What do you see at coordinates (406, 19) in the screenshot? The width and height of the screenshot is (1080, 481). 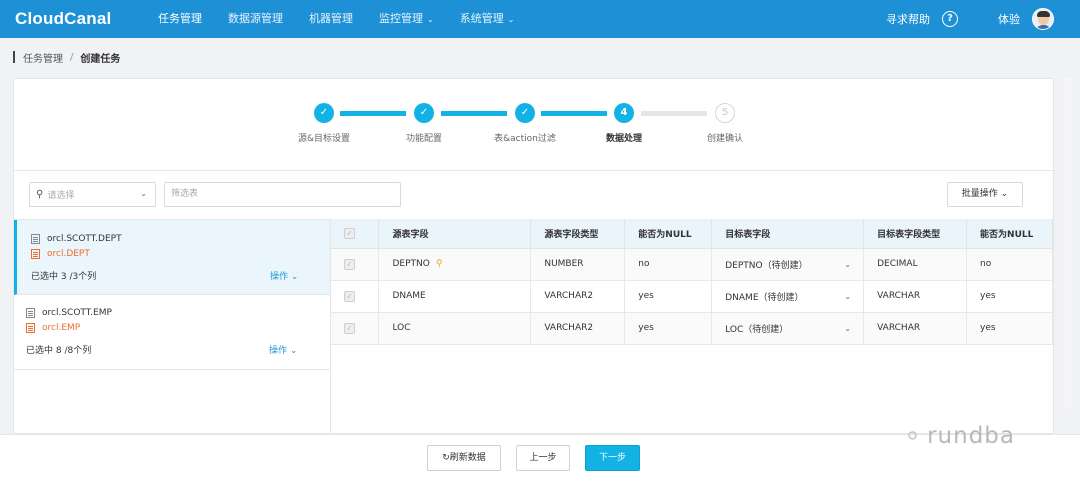 I see `nav-monitor-management: 监控管理 ⌄` at bounding box center [406, 19].